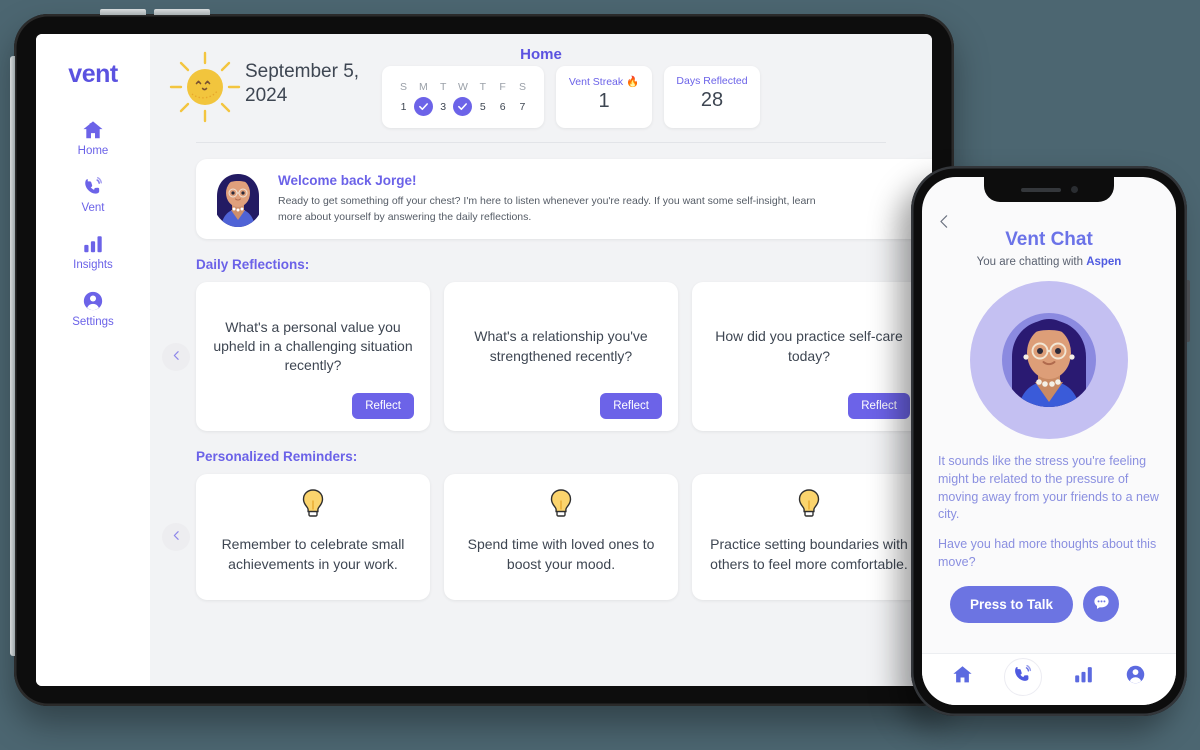  I want to click on sidebar-item-label: Home, so click(93, 151).